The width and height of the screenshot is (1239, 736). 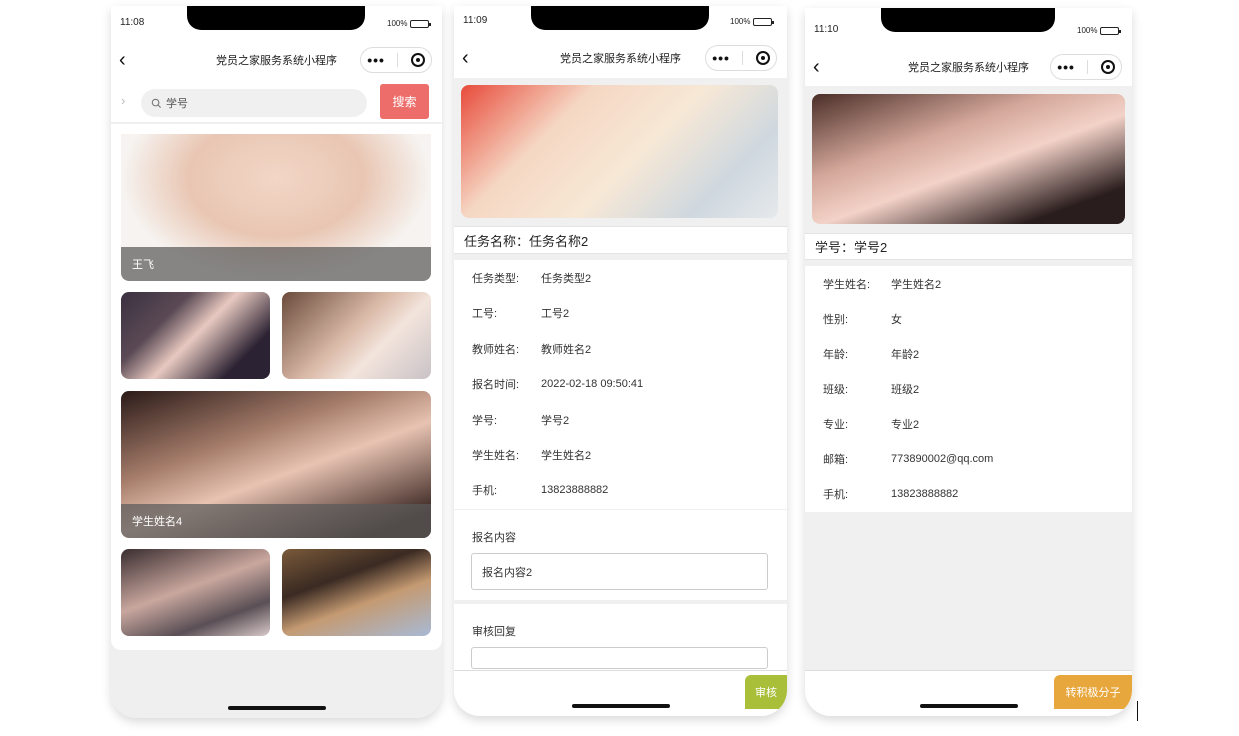 What do you see at coordinates (132, 22) in the screenshot?
I see `status-time: 11:08` at bounding box center [132, 22].